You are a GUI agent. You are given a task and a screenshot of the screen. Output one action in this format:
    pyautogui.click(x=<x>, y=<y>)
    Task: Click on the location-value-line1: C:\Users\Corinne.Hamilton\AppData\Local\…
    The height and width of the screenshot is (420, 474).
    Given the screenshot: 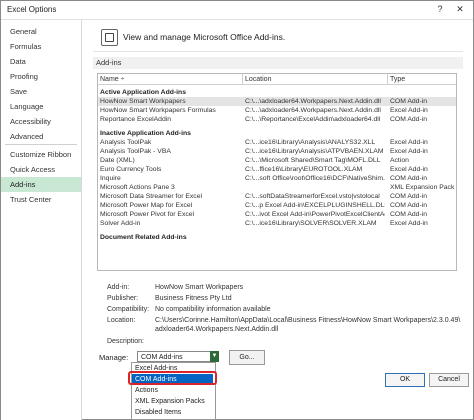 What is the action you would take?
    pyautogui.click(x=308, y=320)
    